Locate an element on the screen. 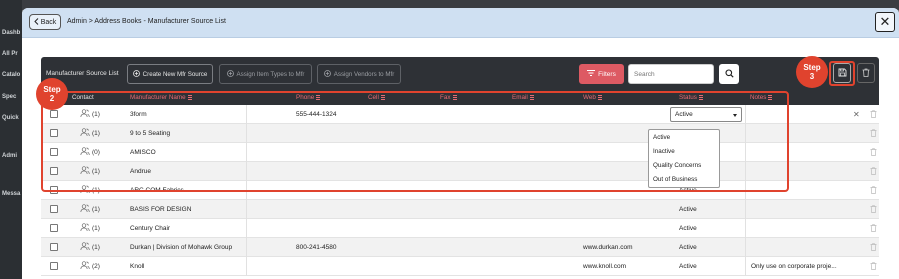  delete-button is located at coordinates (866, 73).